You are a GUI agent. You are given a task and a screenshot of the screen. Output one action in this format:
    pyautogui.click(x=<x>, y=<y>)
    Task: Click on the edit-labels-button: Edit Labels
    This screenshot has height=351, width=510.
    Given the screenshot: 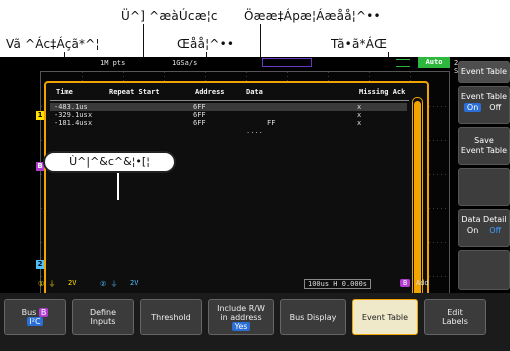 What is the action you would take?
    pyautogui.click(x=455, y=317)
    